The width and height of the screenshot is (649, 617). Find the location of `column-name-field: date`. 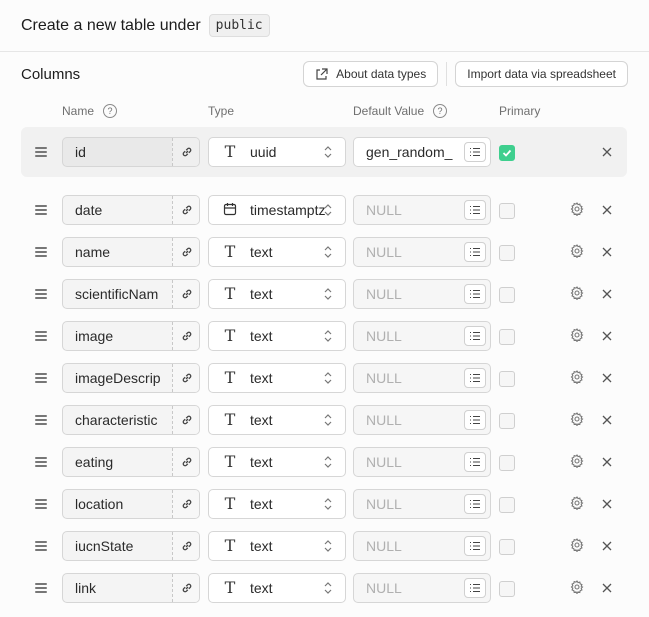

column-name-field: date is located at coordinates (131, 210).